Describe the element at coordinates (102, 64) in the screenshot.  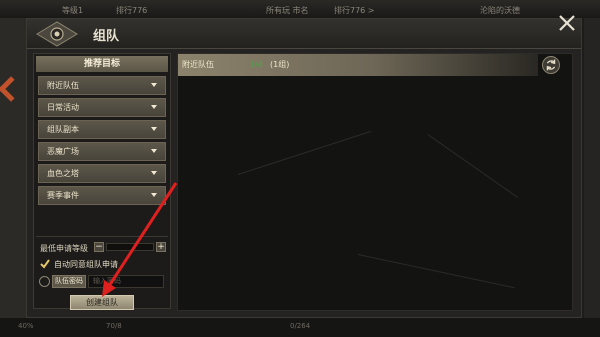
I see `recommend-header: 推荐目标` at that location.